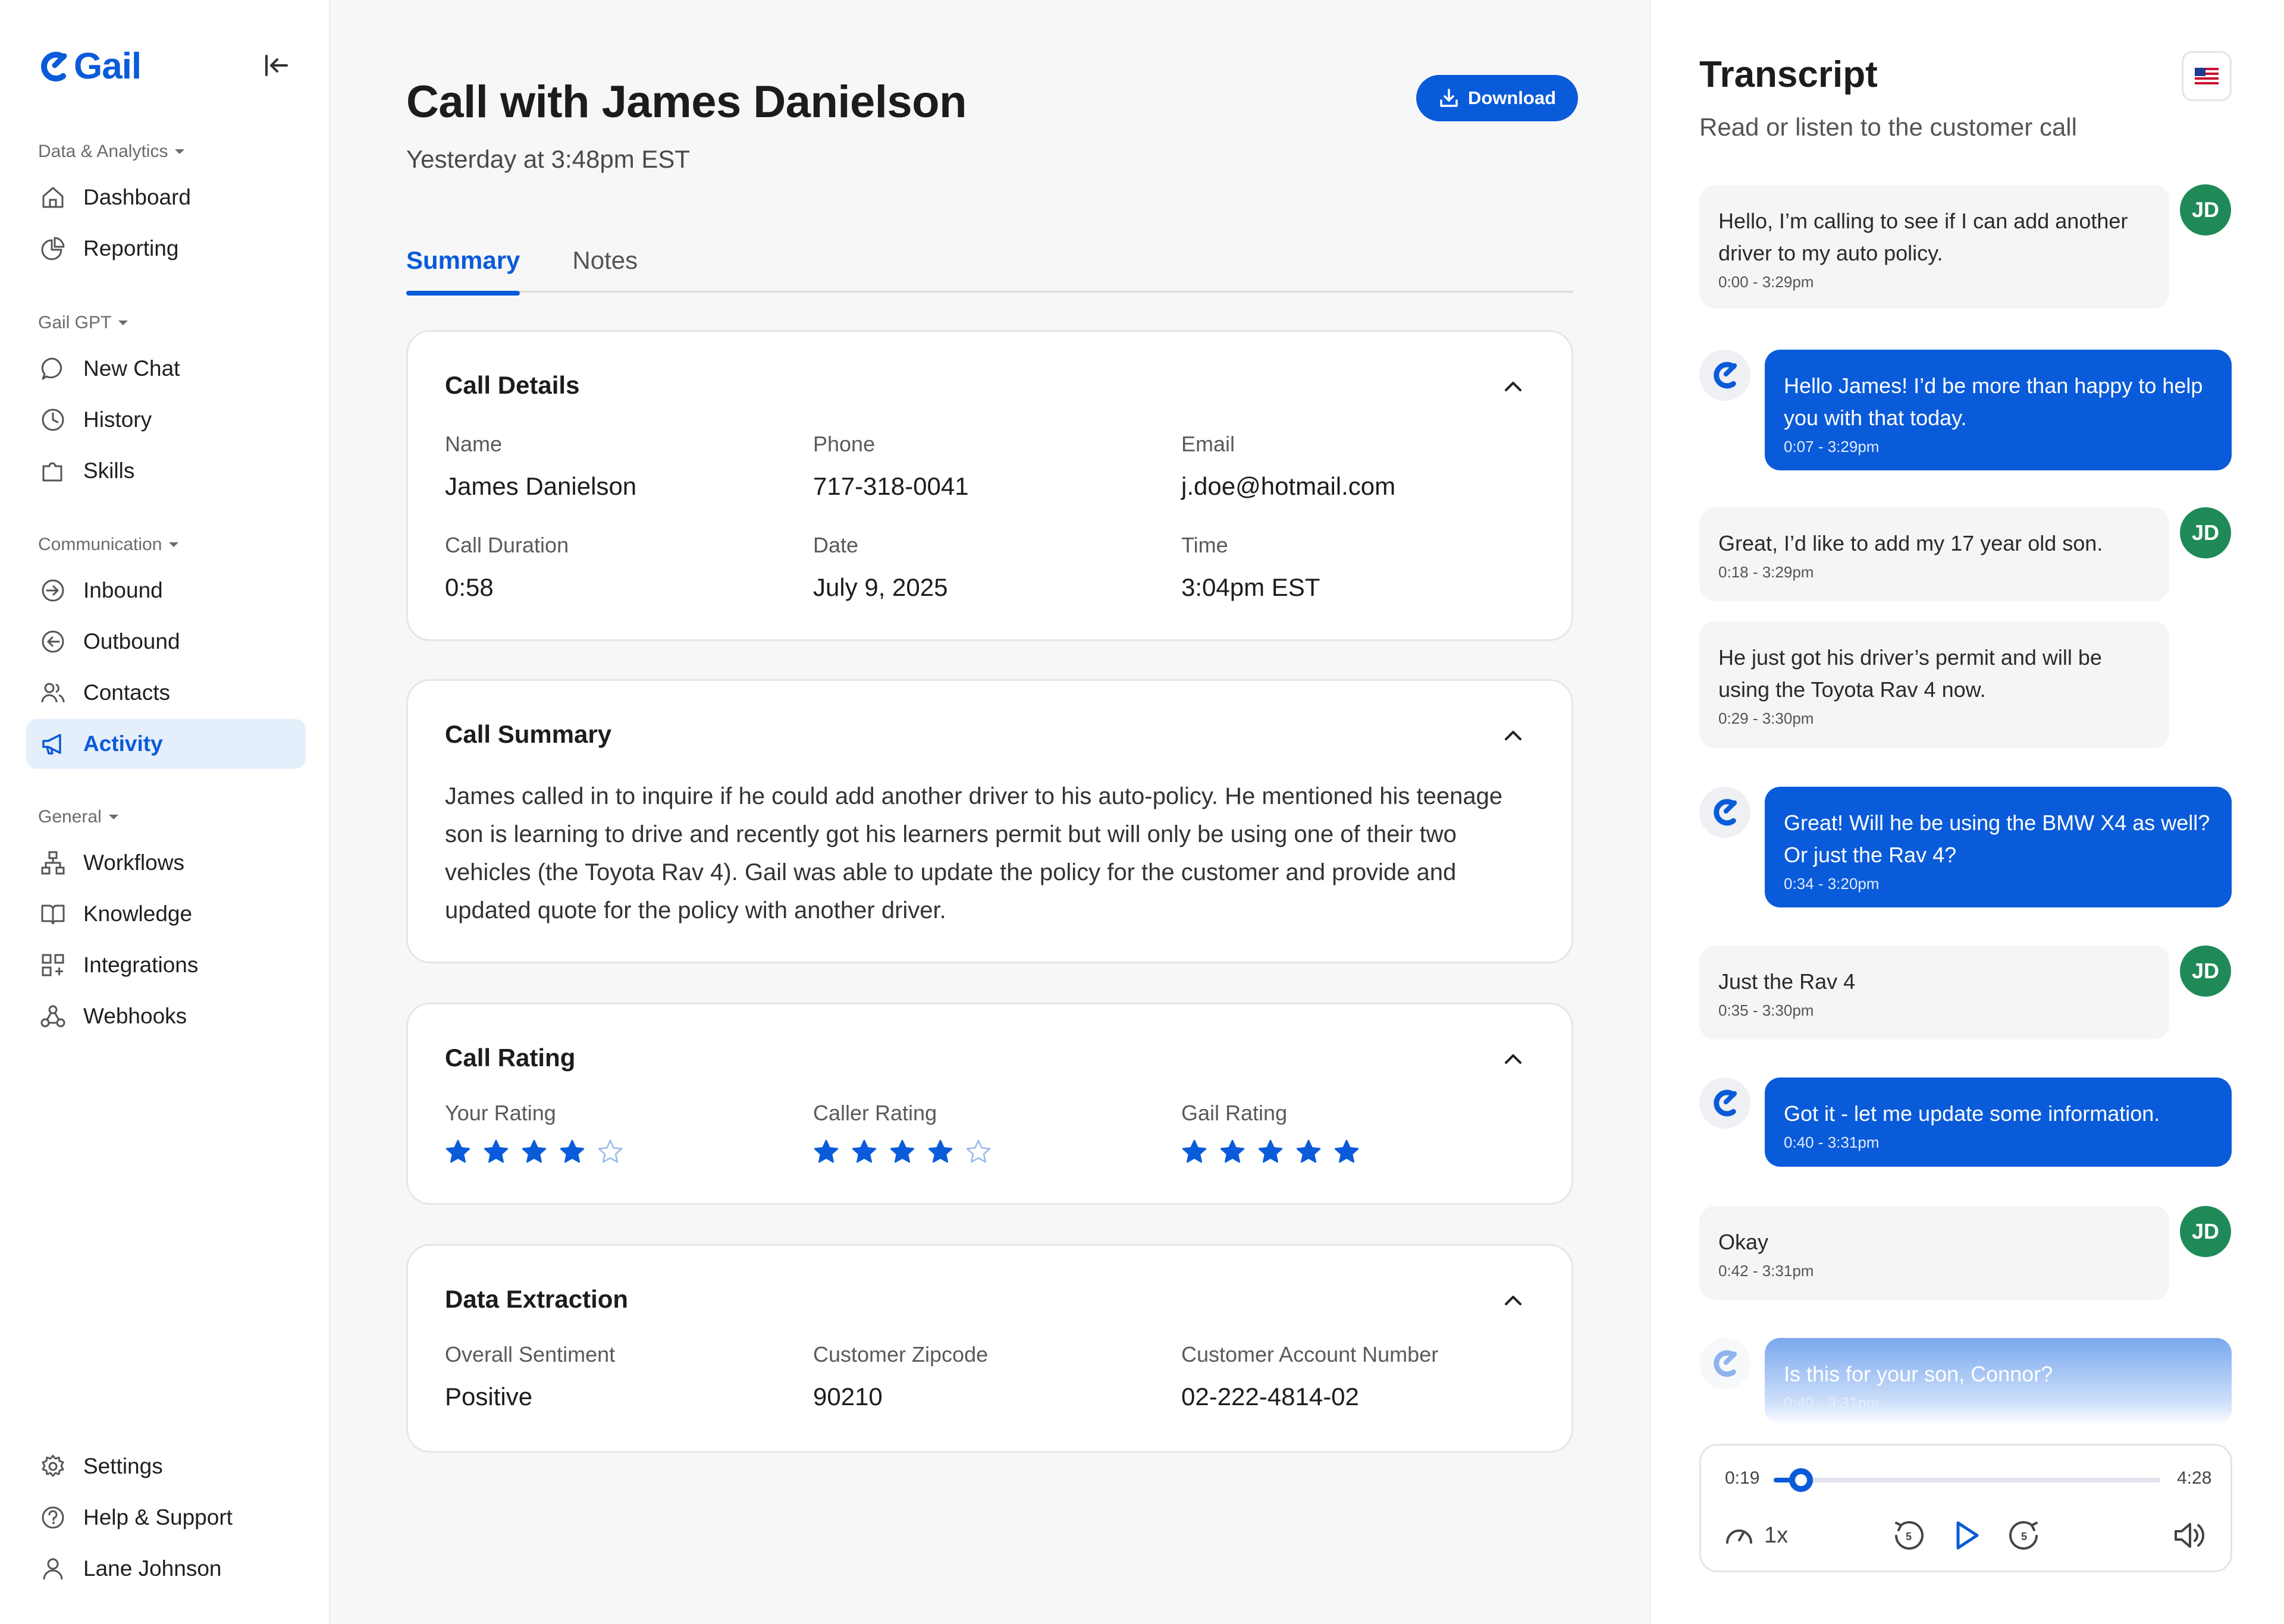 Image resolution: width=2284 pixels, height=1624 pixels. I want to click on sidebar-item-dashboard: Dashboard, so click(166, 197).